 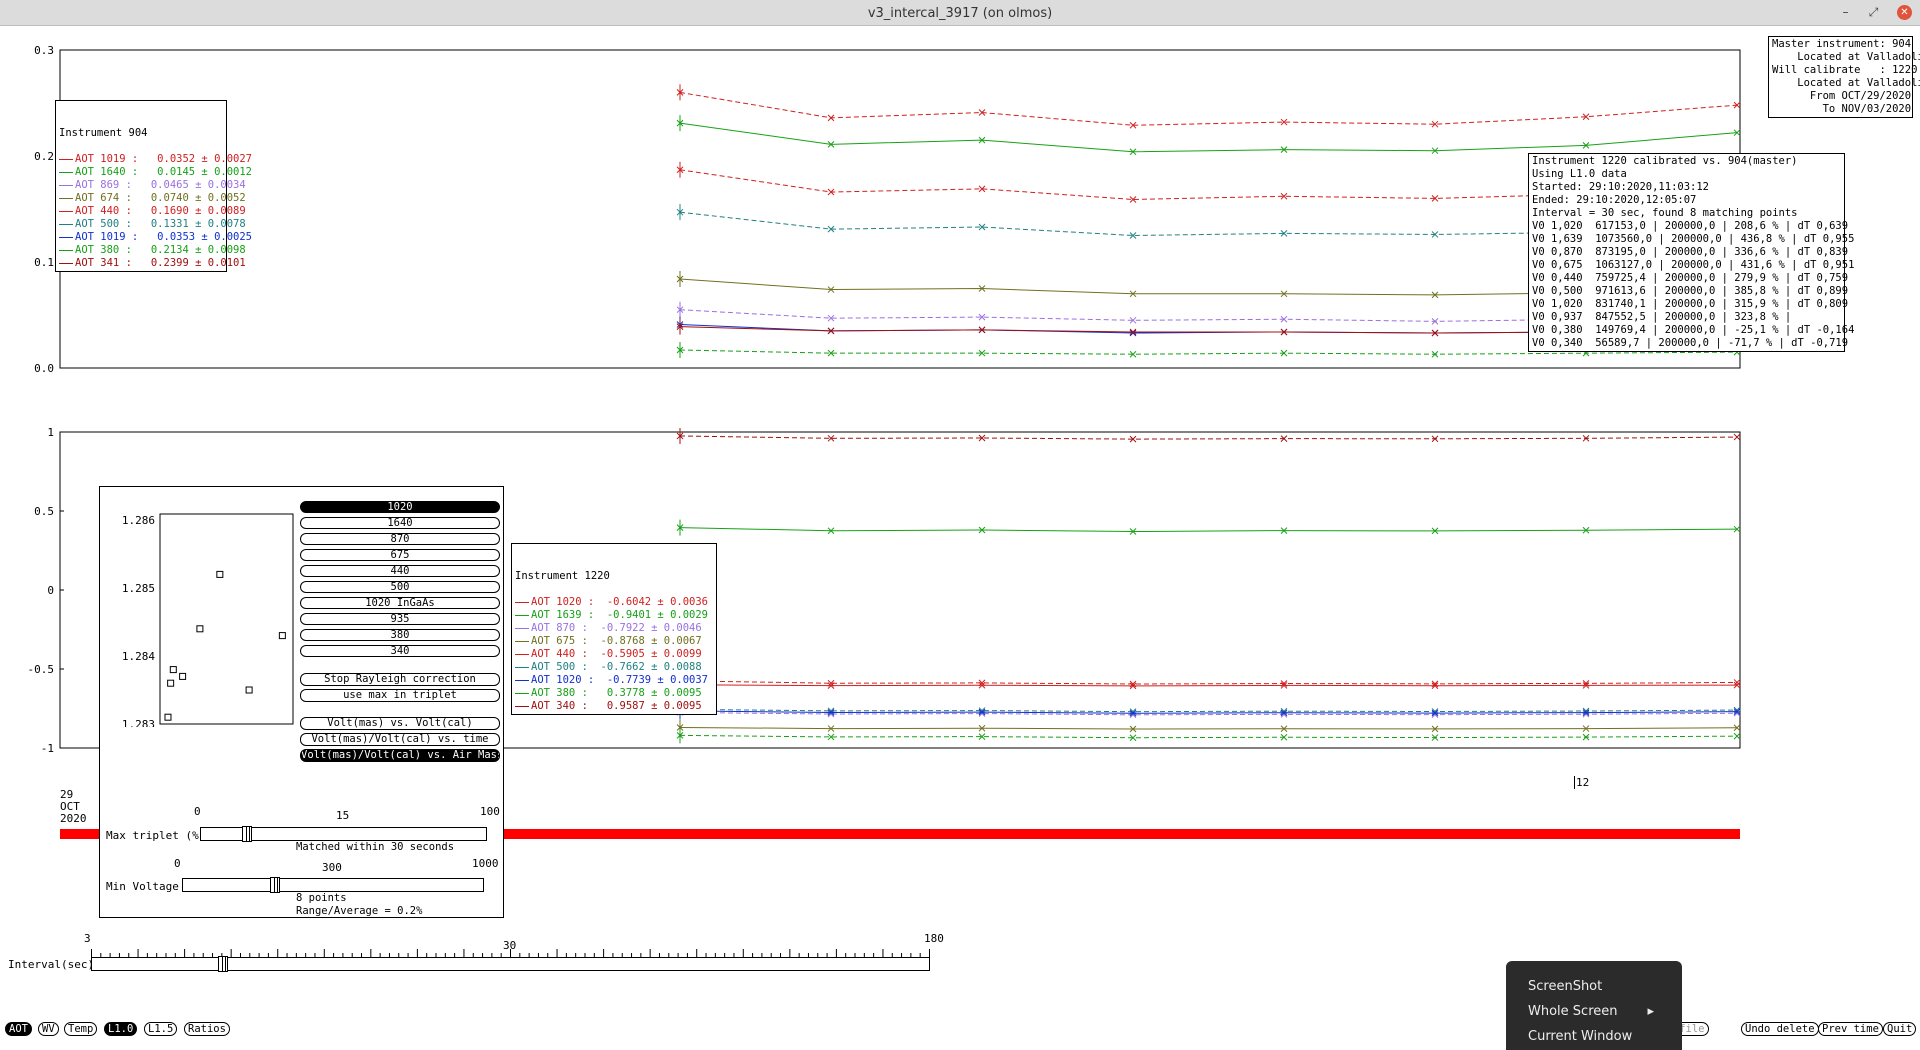 What do you see at coordinates (1842, 44) in the screenshot?
I see `master-info-line: Master instrument: 904` at bounding box center [1842, 44].